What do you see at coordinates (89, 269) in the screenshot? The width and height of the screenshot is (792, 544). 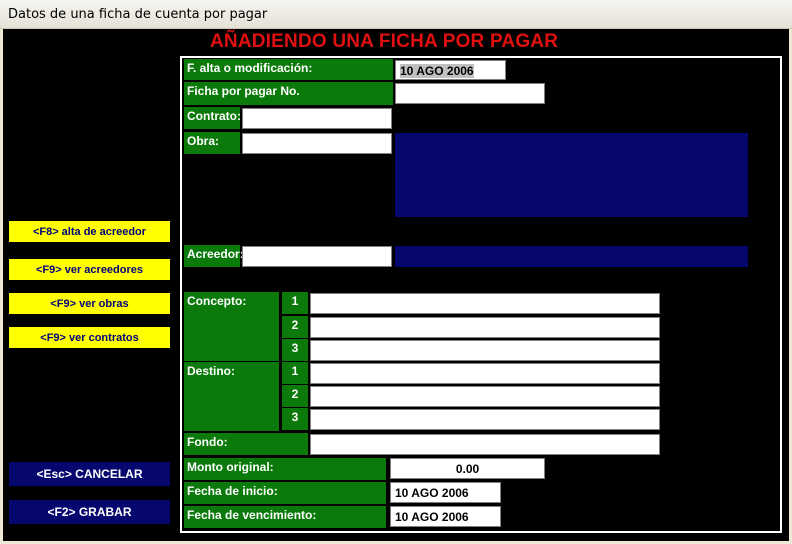 I see `view-creditors-button: <F9> ver acreedores` at bounding box center [89, 269].